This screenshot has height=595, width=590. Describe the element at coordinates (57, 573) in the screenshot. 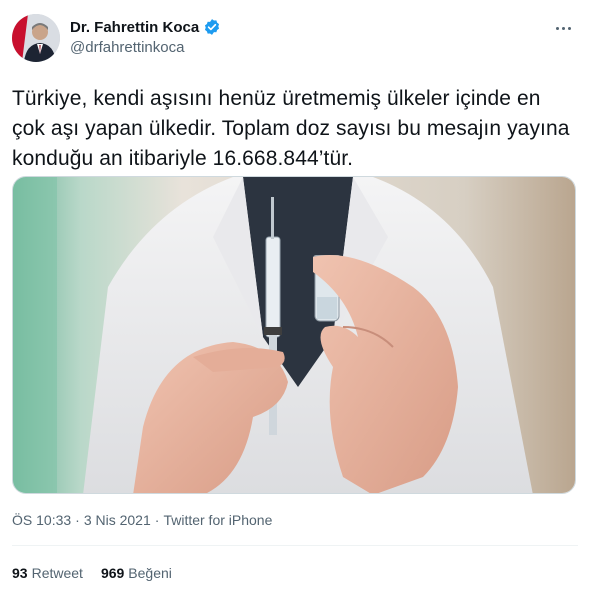

I see `retweets-label: Retweet` at that location.